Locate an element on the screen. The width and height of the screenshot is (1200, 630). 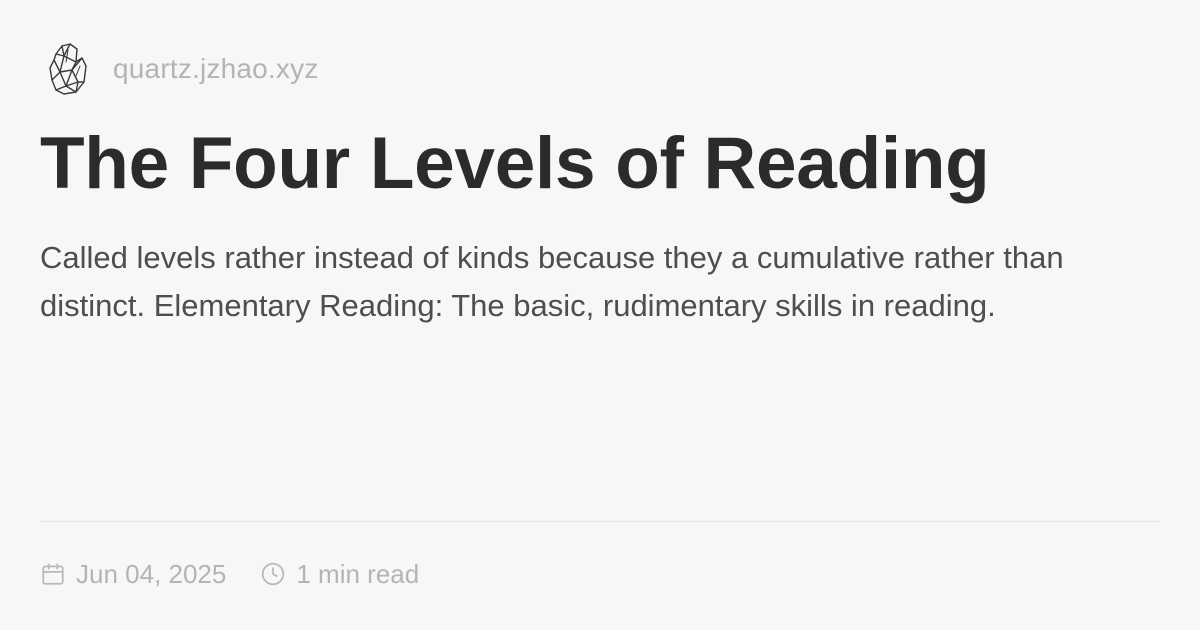
page-title: The Four Levels of Reading is located at coordinates (515, 163).